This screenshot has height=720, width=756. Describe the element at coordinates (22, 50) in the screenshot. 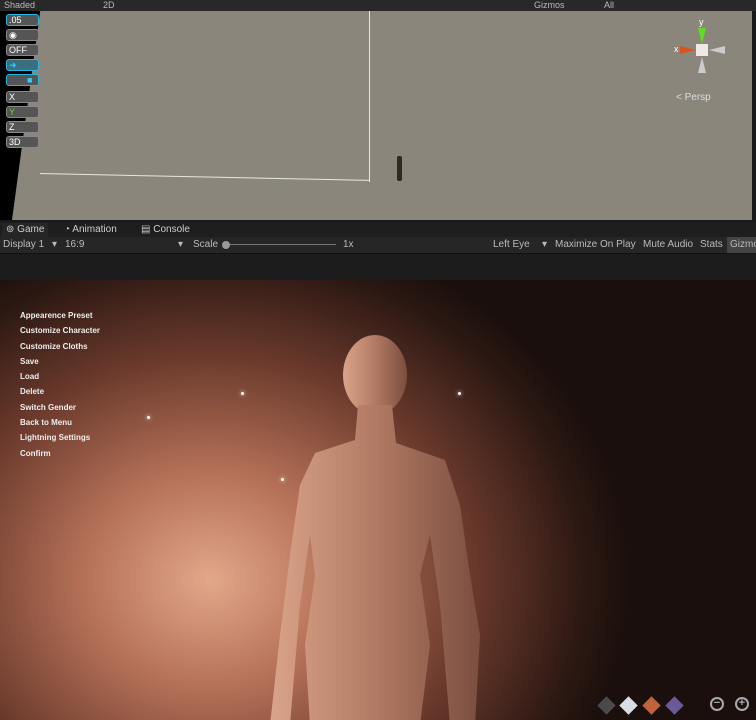

I see `off-toggle: OFF` at that location.